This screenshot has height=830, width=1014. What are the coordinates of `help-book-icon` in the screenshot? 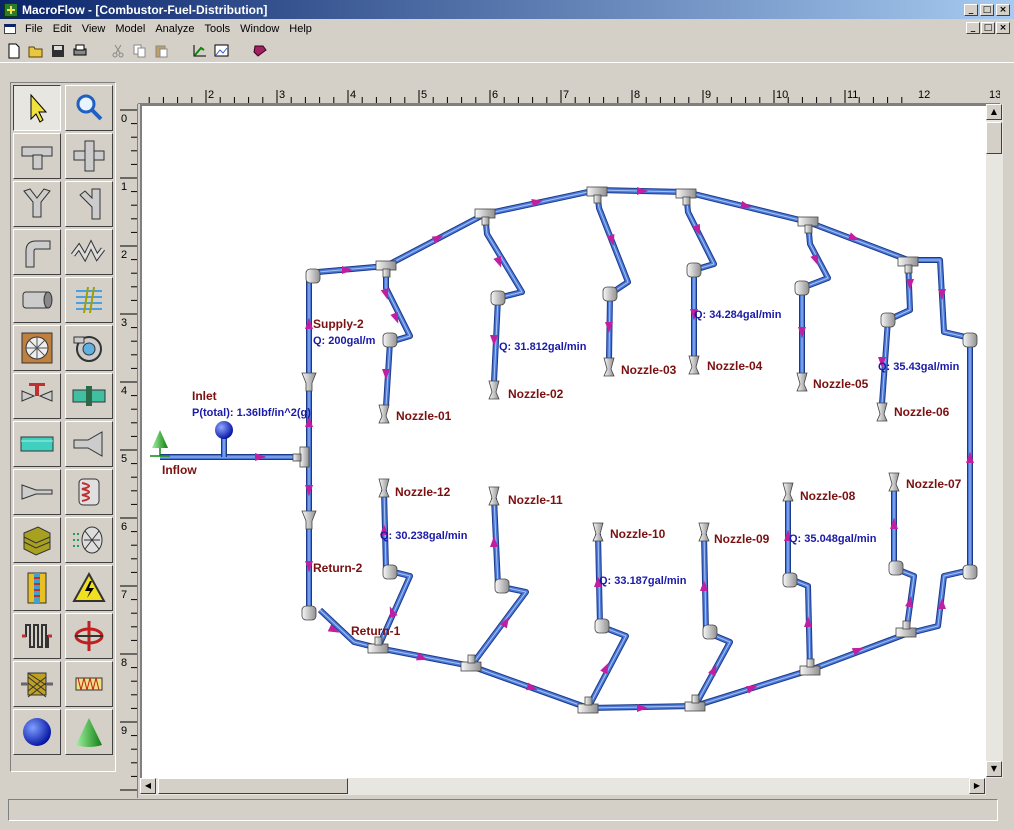 It's located at (260, 51).